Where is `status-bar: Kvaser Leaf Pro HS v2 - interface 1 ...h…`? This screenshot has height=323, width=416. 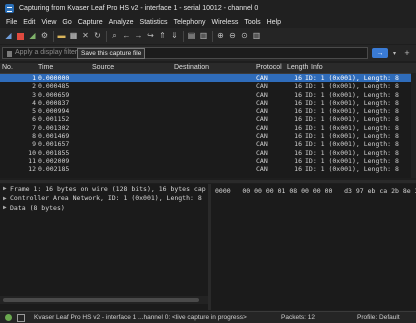 status-bar: Kvaser Leaf Pro HS v2 - interface 1 ...h… is located at coordinates (208, 317).